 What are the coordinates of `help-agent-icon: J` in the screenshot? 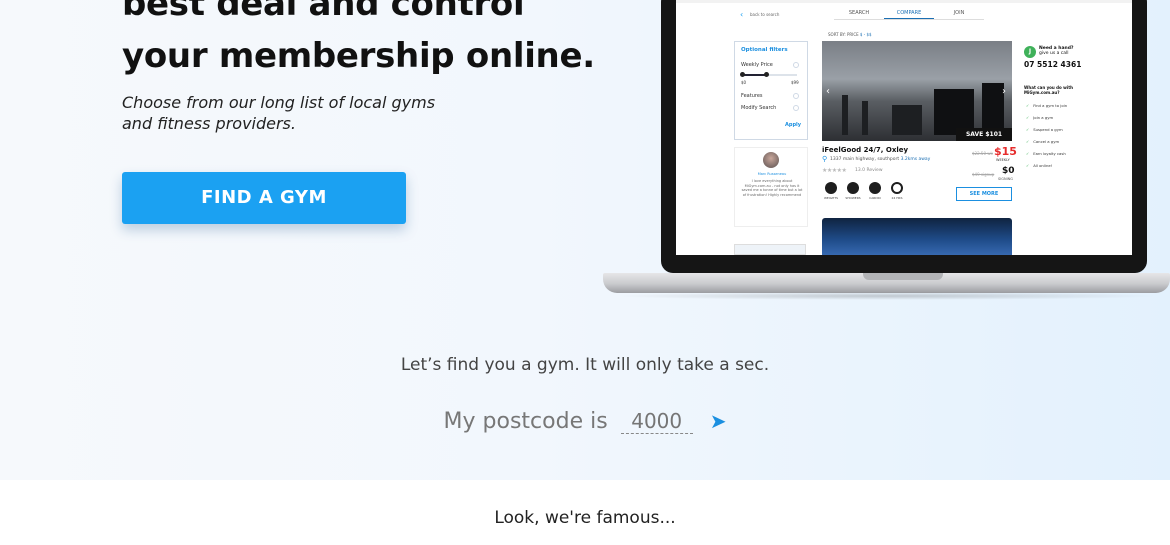 It's located at (1030, 52).